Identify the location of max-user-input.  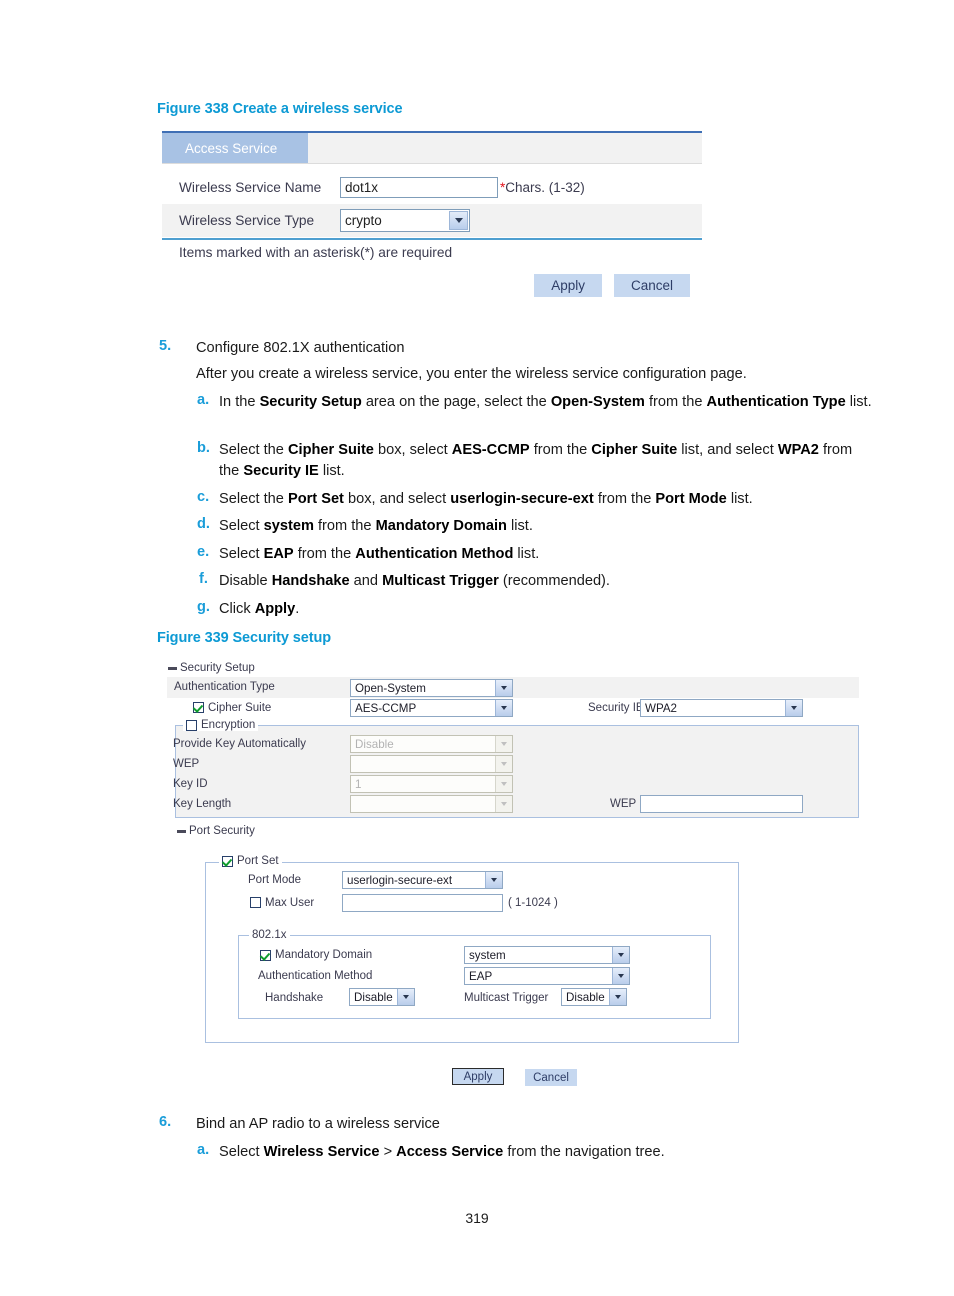
(422, 903).